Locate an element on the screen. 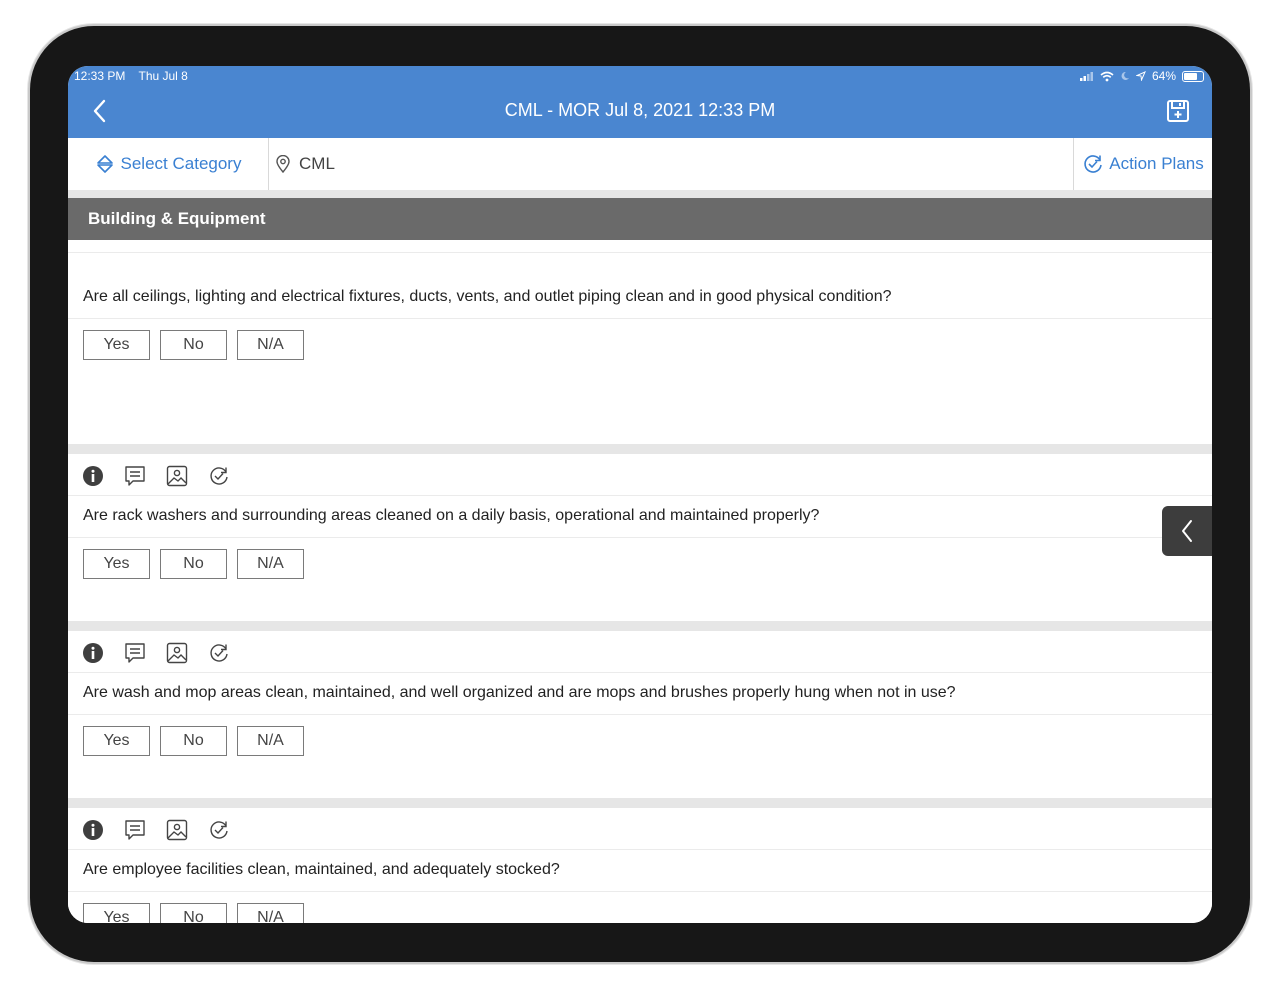  moon-icon is located at coordinates (1125, 75).